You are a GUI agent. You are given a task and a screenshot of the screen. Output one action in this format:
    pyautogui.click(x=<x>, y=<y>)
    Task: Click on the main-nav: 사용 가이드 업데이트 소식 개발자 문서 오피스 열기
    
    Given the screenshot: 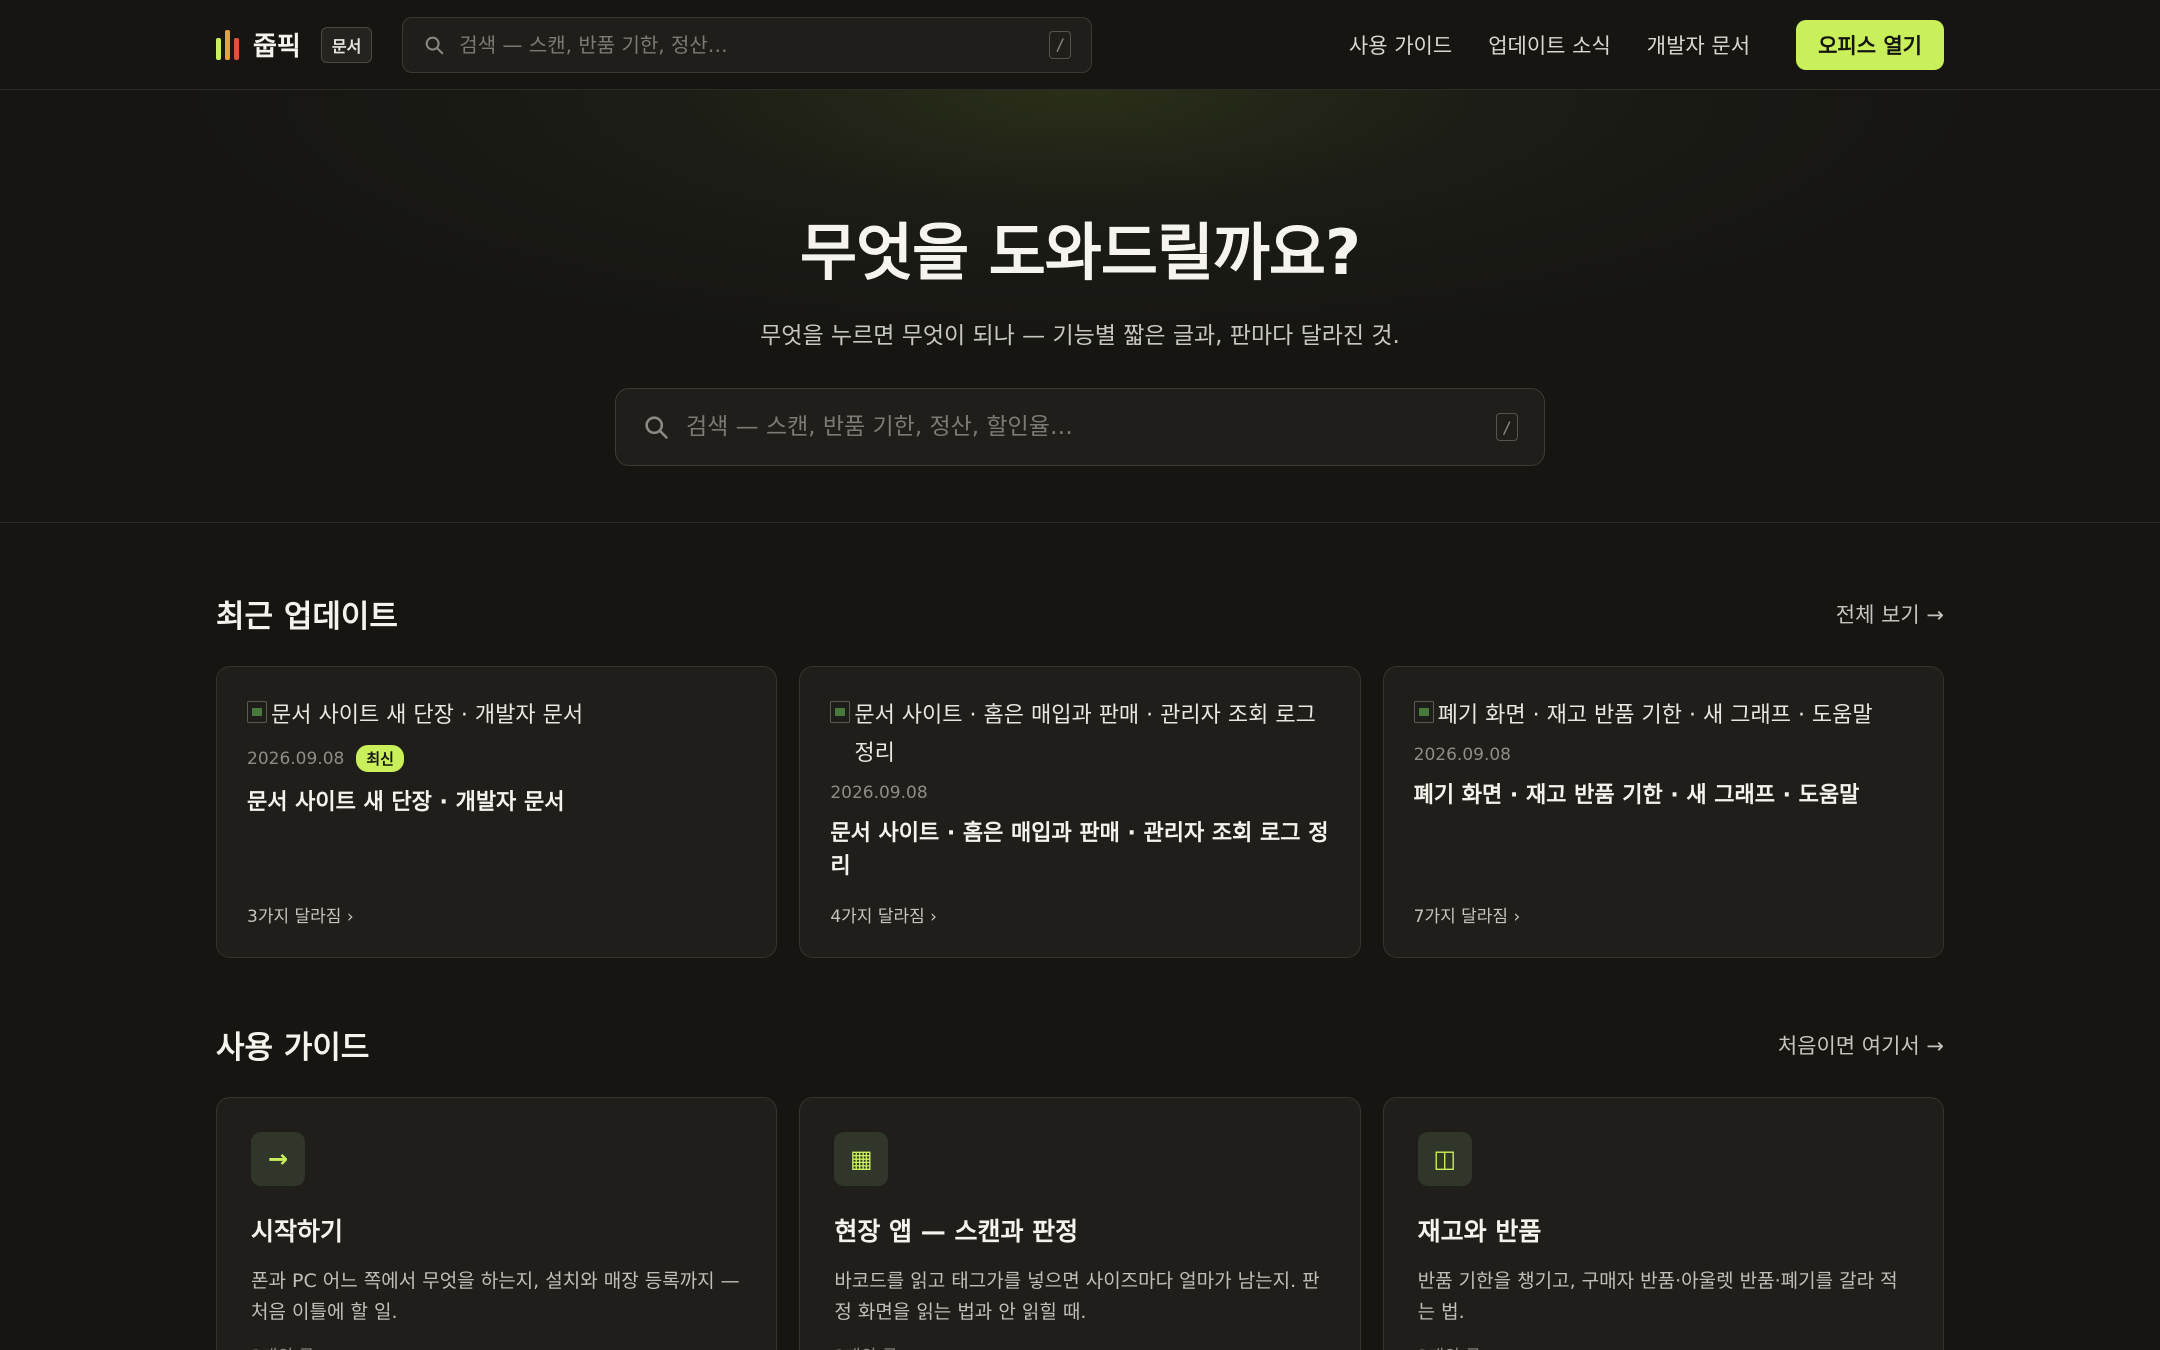 What is the action you would take?
    pyautogui.click(x=1646, y=44)
    